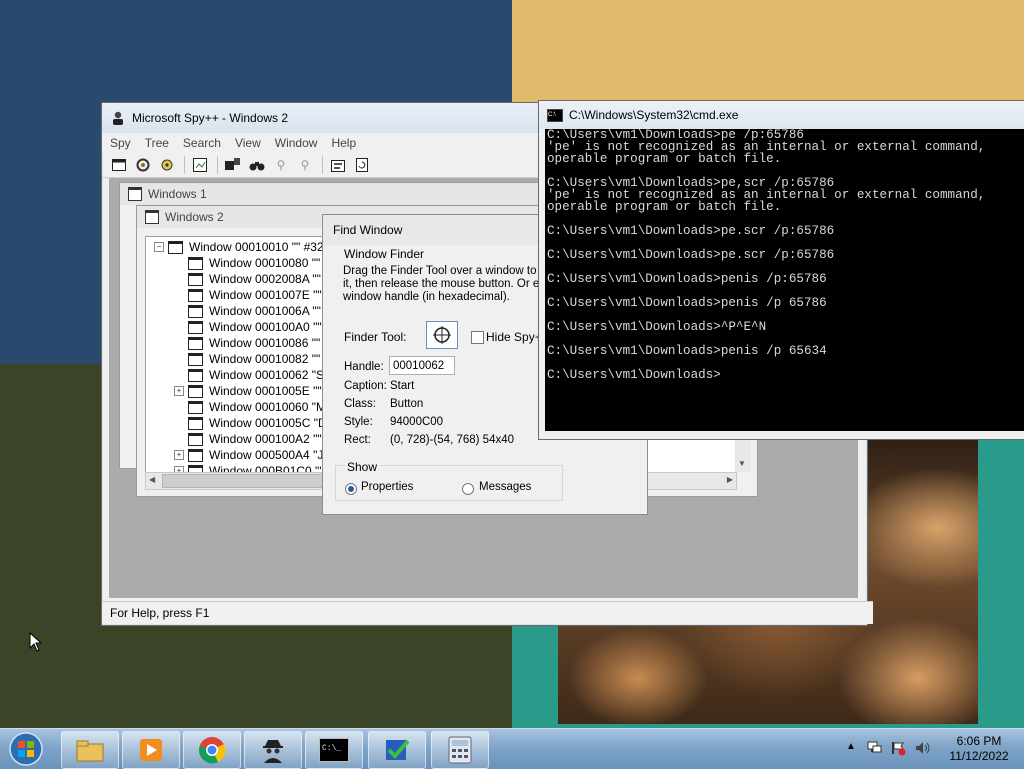  What do you see at coordinates (664, 207) in the screenshot?
I see `console-line: operable program or batch file.` at bounding box center [664, 207].